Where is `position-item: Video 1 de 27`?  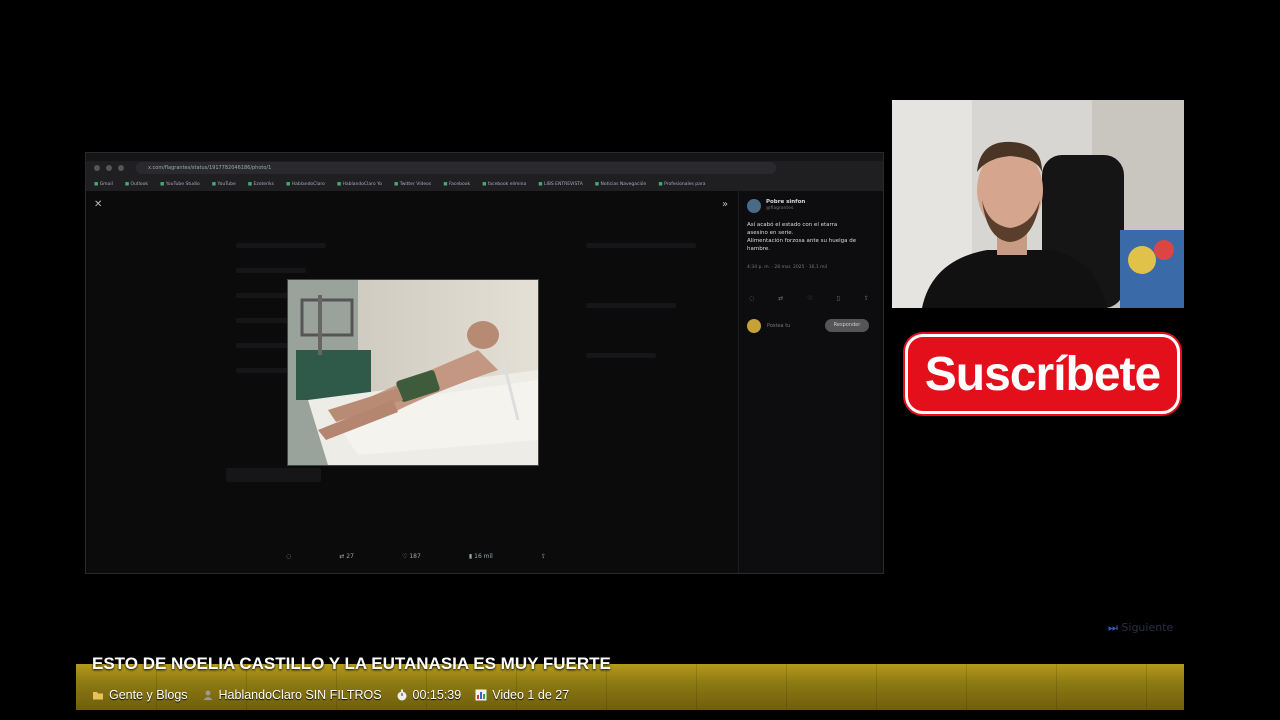
position-item: Video 1 de 27 is located at coordinates (522, 695).